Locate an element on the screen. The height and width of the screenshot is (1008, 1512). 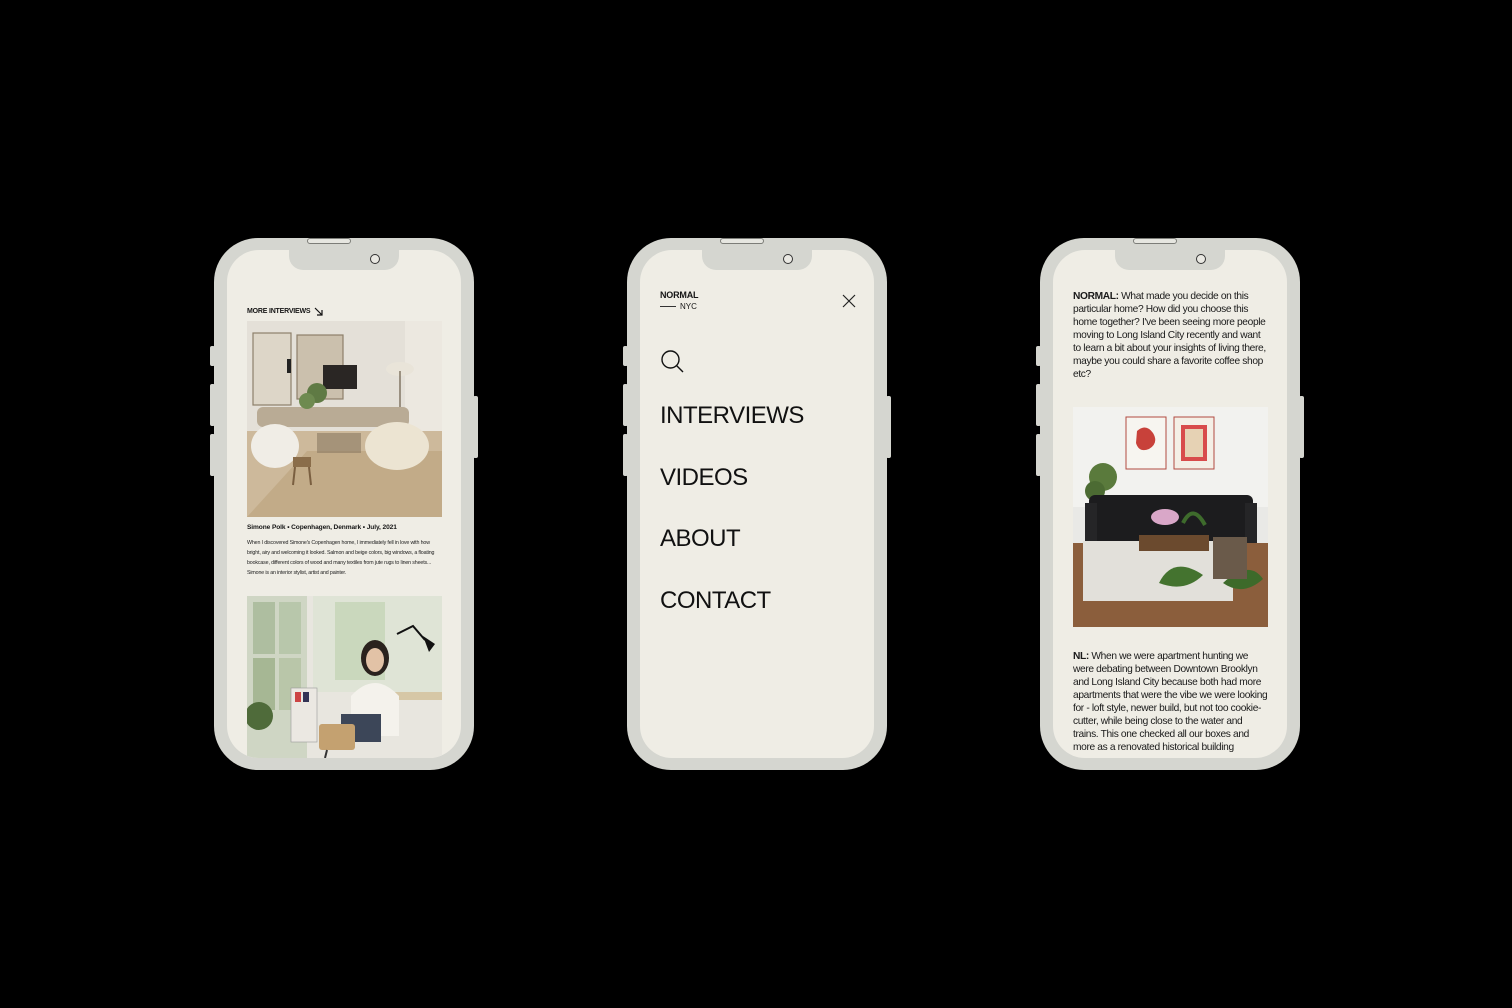
living-room-image is located at coordinates (344, 419).